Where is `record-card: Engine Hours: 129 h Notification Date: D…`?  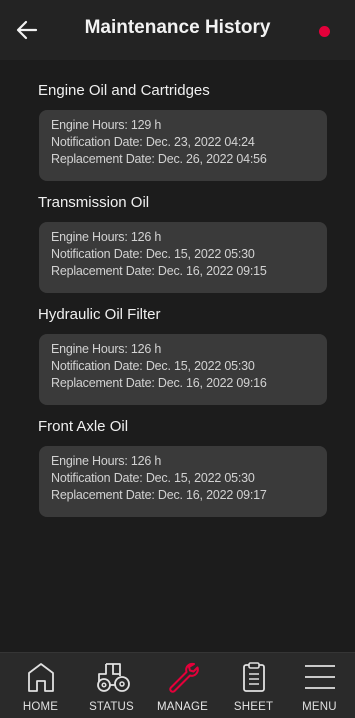 record-card: Engine Hours: 129 h Notification Date: D… is located at coordinates (183, 145).